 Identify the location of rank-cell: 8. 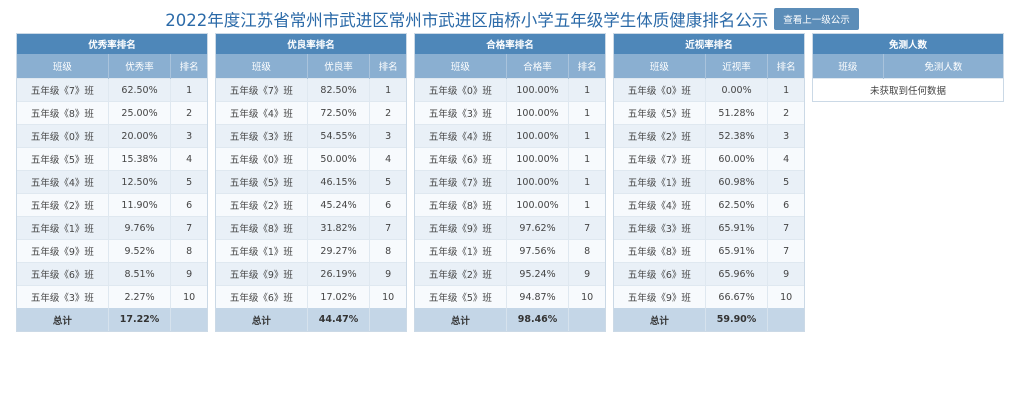
(188, 251).